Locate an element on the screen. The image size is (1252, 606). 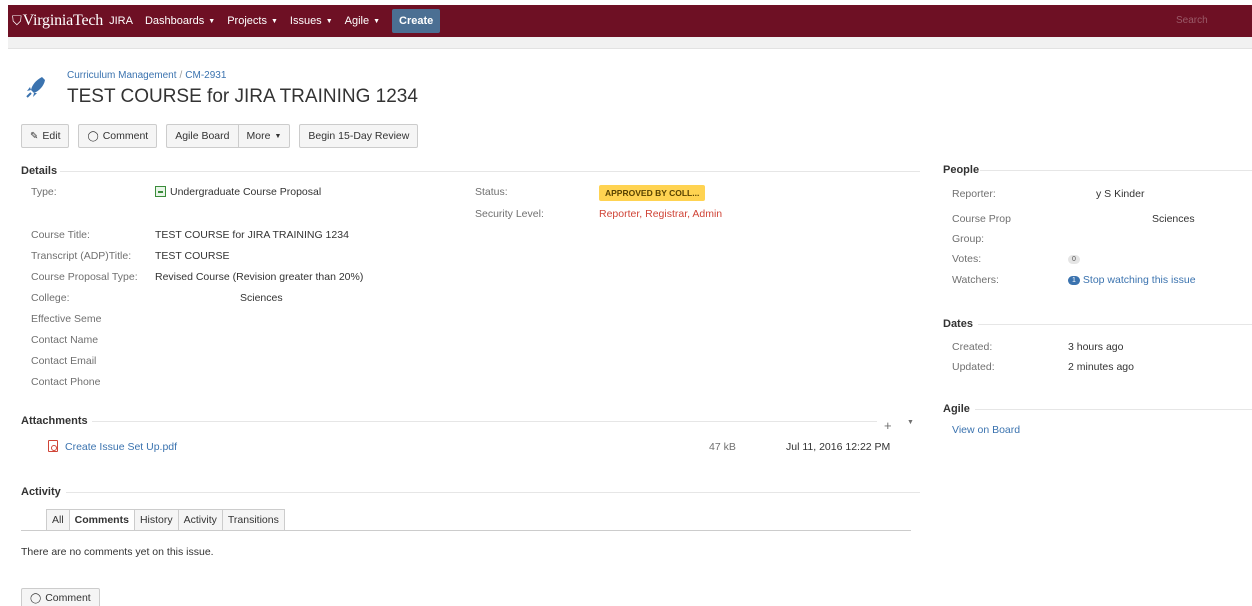
reporter-label: Reporter: is located at coordinates (974, 194).